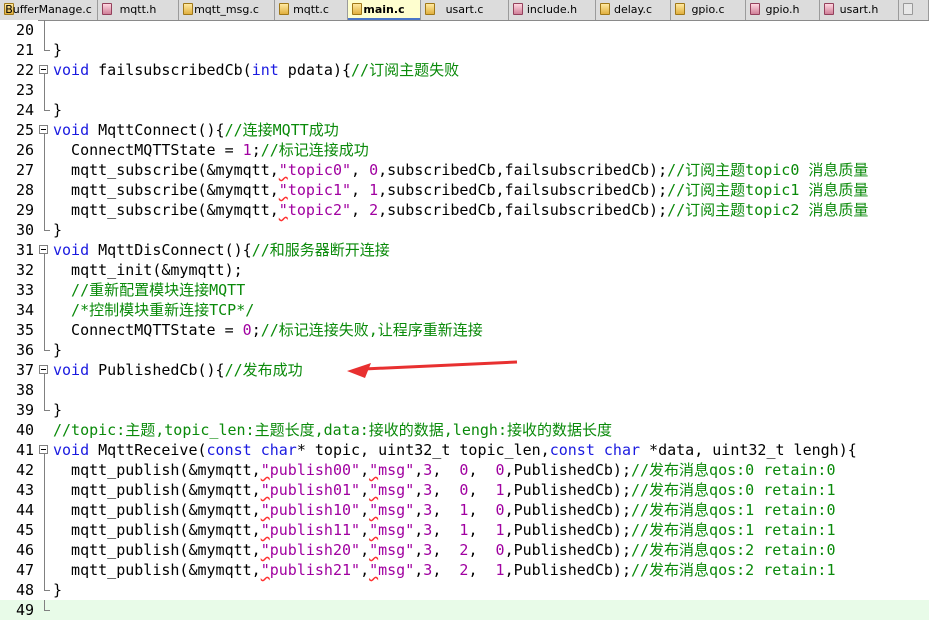  I want to click on annotation-arrow-head, so click(359, 370).